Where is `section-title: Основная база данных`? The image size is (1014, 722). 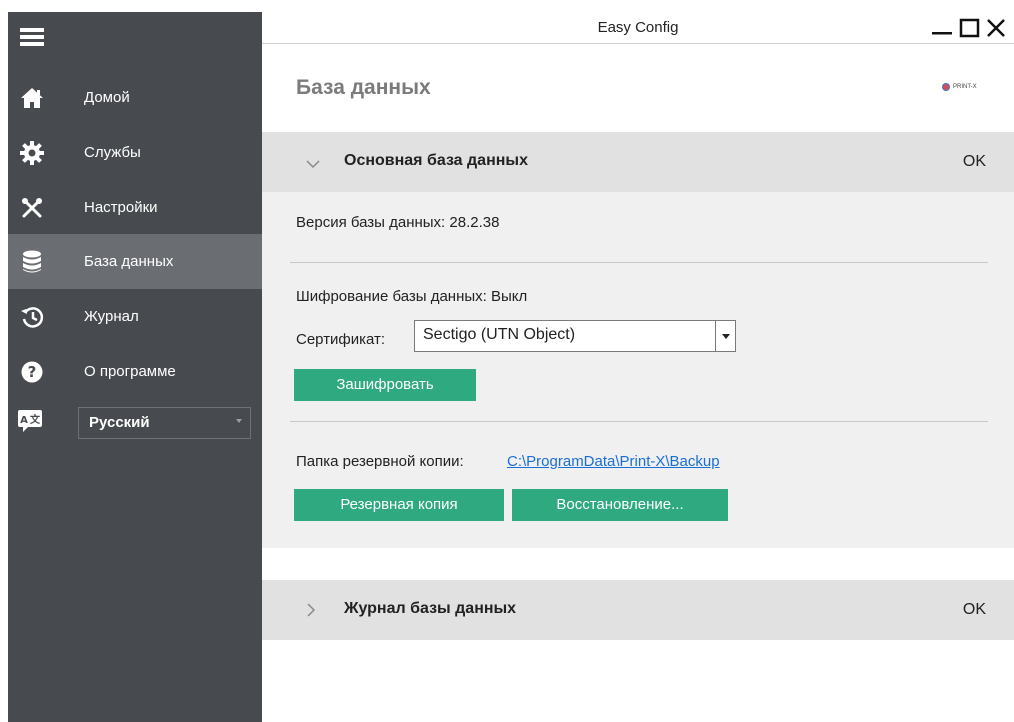
section-title: Основная база данных is located at coordinates (436, 160).